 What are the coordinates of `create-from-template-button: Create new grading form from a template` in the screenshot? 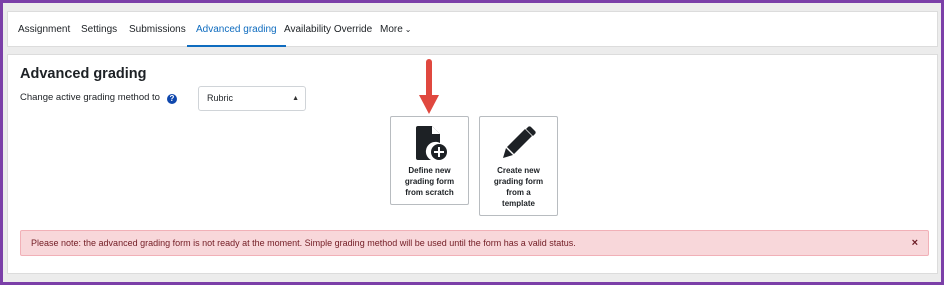 It's located at (518, 166).